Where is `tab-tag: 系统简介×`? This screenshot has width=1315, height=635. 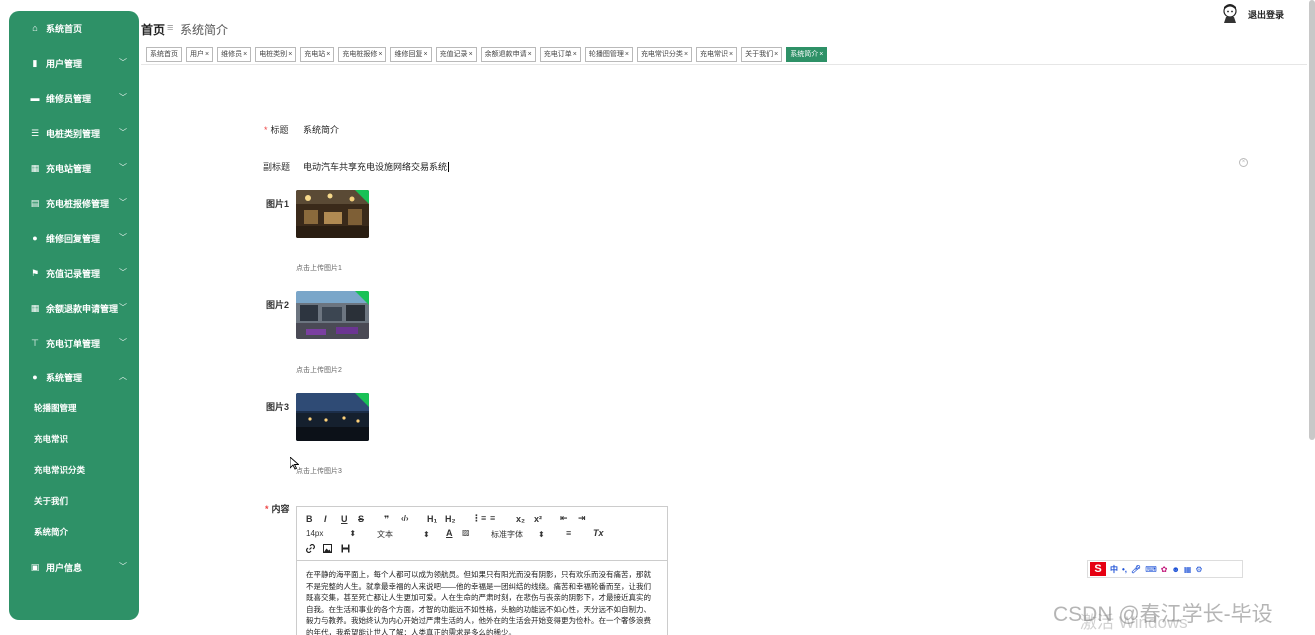
tab-tag: 系统简介× is located at coordinates (807, 54).